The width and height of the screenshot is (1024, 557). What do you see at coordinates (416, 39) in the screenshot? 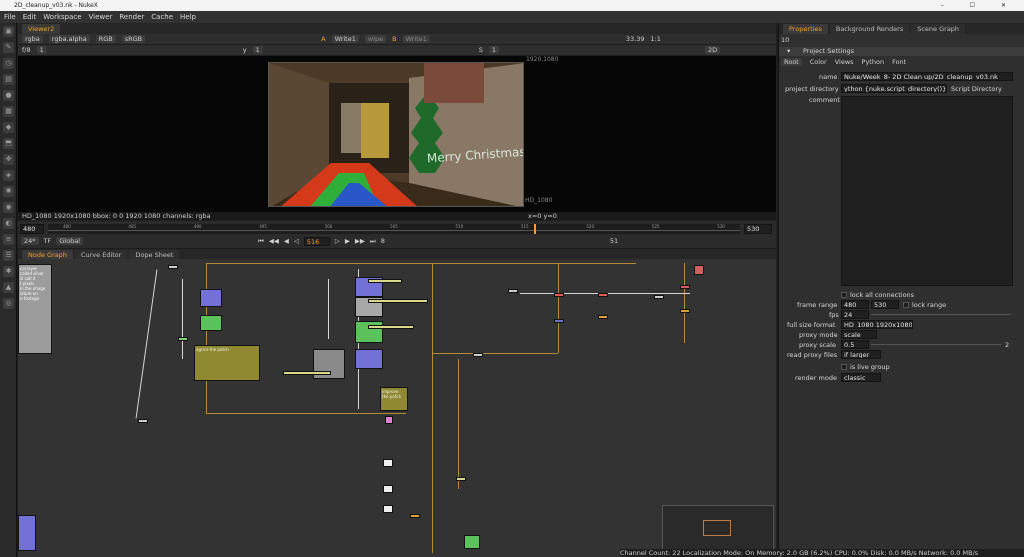
I see `b-input-select: Write1` at bounding box center [416, 39].